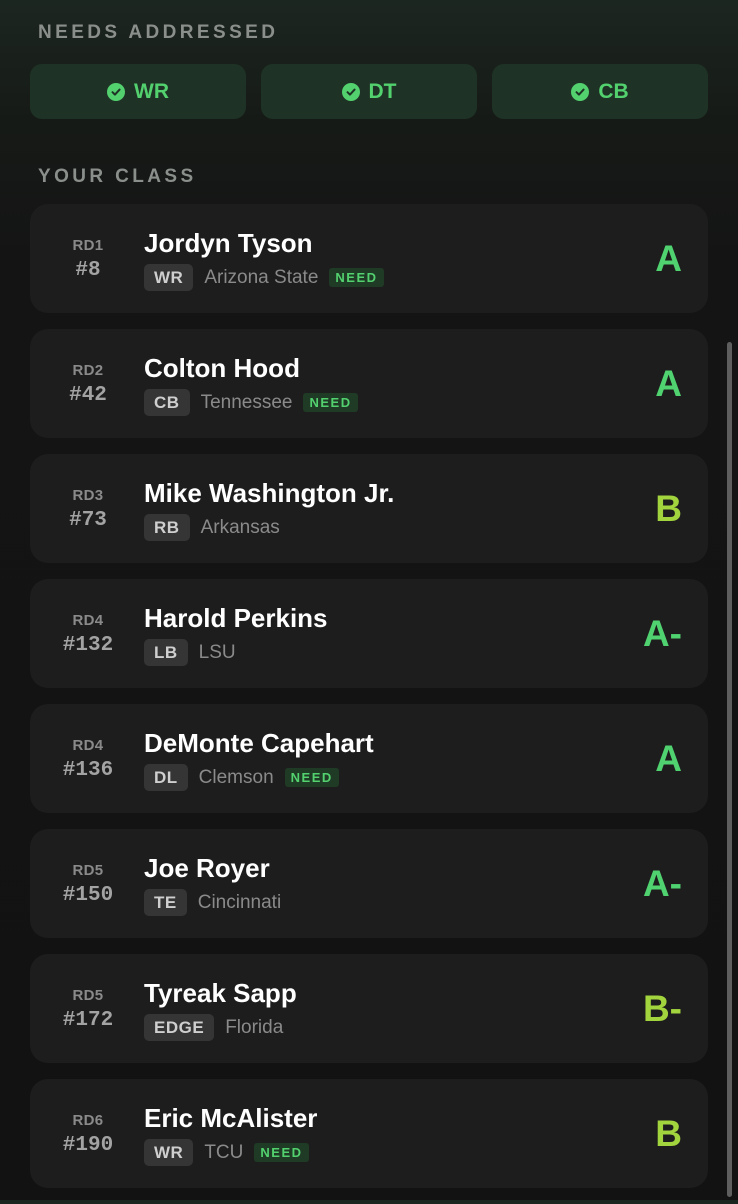  What do you see at coordinates (167, 402) in the screenshot?
I see `position-badge: CB` at bounding box center [167, 402].